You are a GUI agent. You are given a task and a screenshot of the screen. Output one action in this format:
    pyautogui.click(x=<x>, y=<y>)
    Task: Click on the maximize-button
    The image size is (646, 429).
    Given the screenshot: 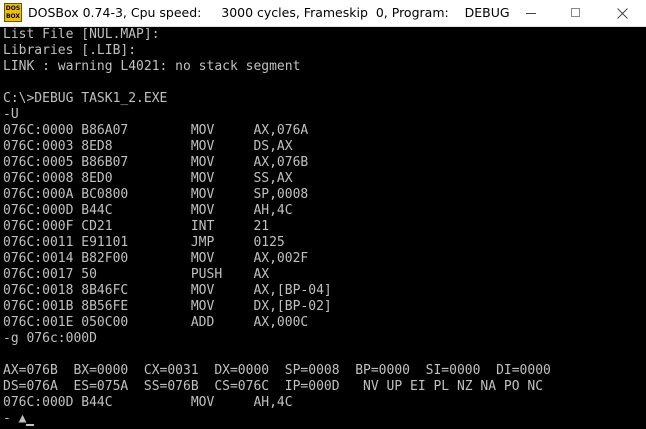 What is the action you would take?
    pyautogui.click(x=576, y=13)
    